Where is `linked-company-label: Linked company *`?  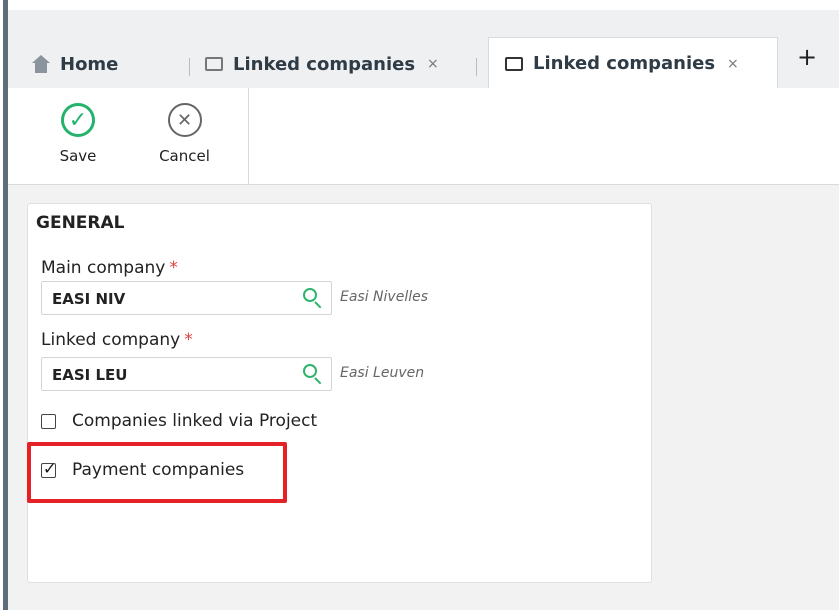 linked-company-label: Linked company * is located at coordinates (117, 340).